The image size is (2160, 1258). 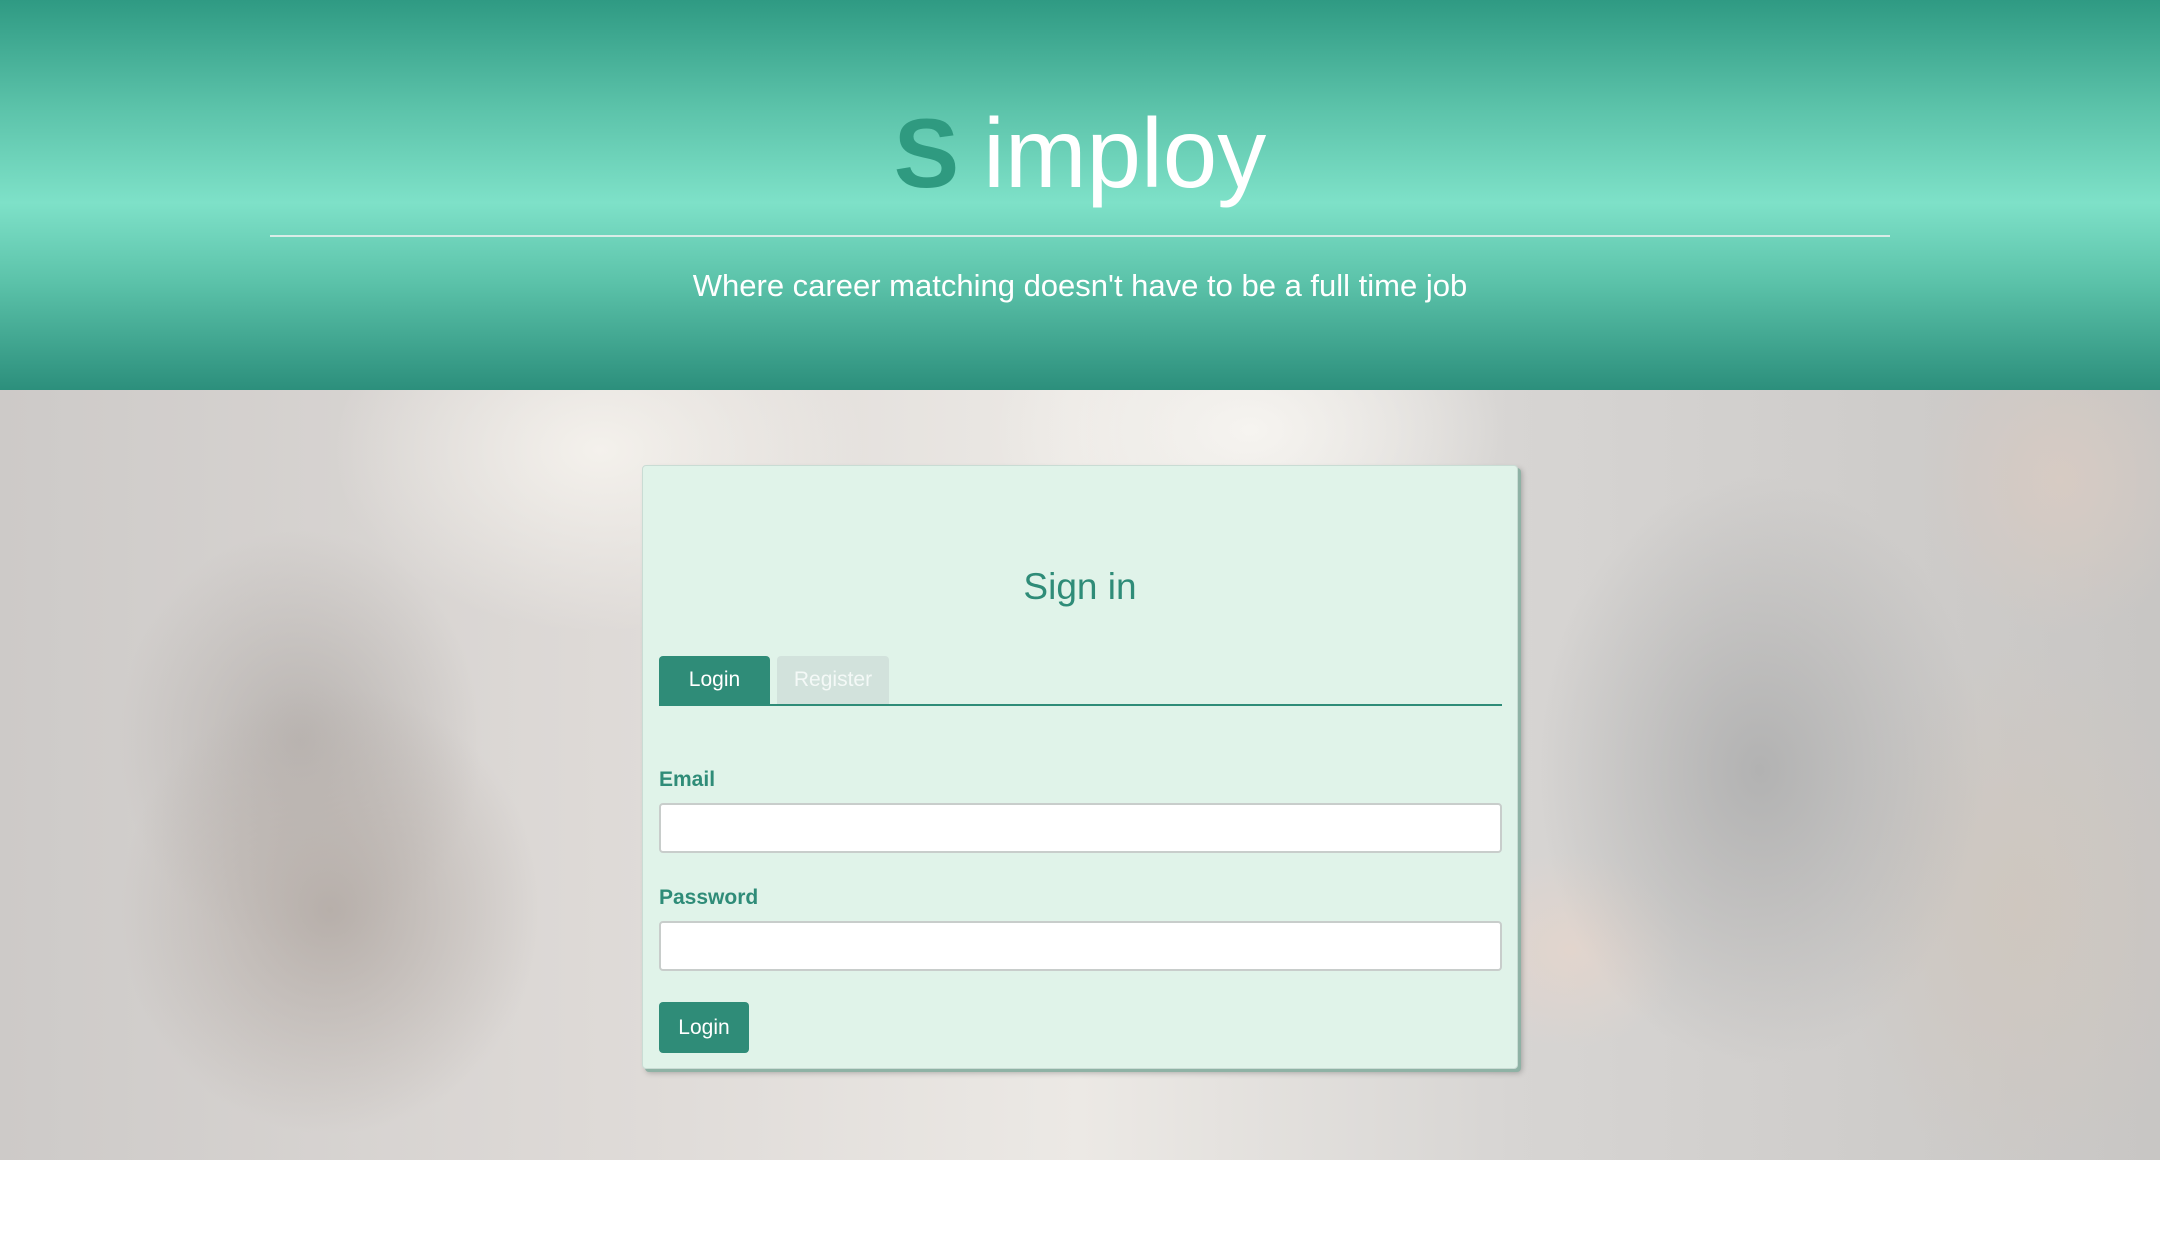 What do you see at coordinates (704, 1027) in the screenshot?
I see `login-button: Login` at bounding box center [704, 1027].